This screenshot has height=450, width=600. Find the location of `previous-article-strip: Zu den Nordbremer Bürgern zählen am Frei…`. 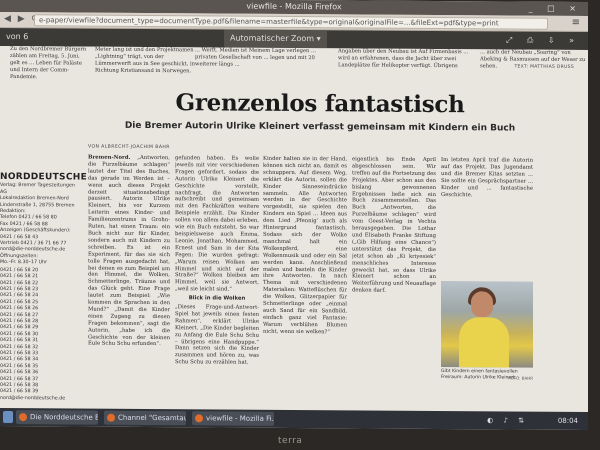

previous-article-strip: Zu den Nordbremer Bürgern zählen am Frei… is located at coordinates (294, 63).